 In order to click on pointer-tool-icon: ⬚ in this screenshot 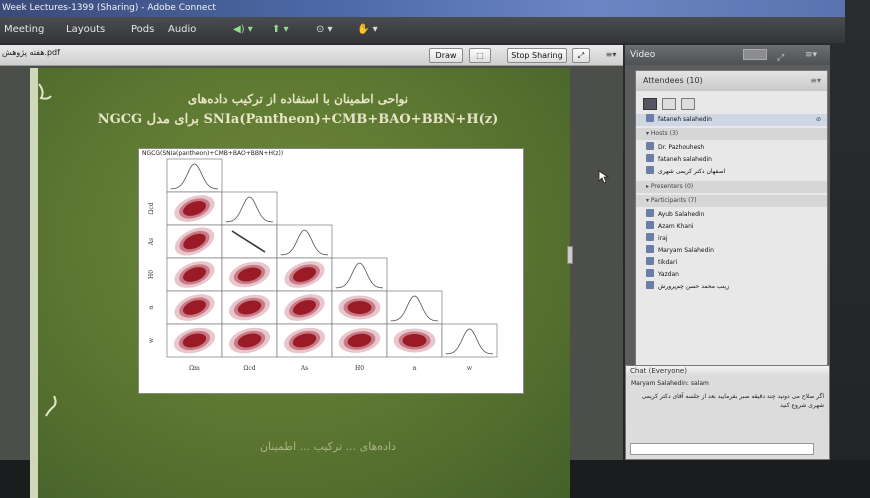, I will do `click(480, 55)`.